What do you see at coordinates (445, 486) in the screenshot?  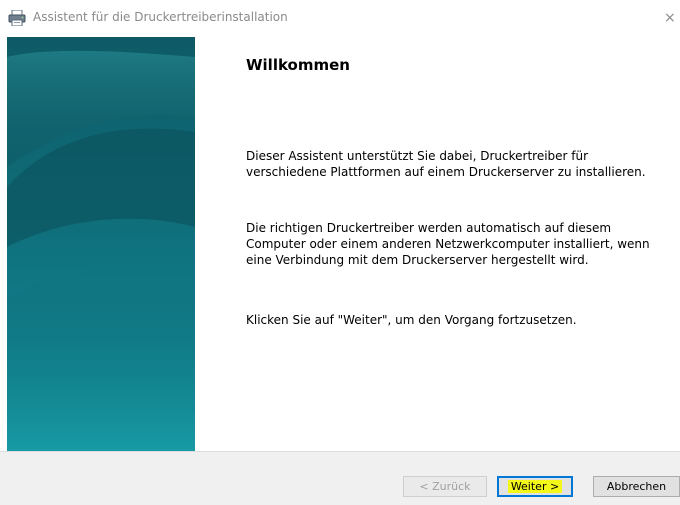 I see `back-button: < Zurück` at bounding box center [445, 486].